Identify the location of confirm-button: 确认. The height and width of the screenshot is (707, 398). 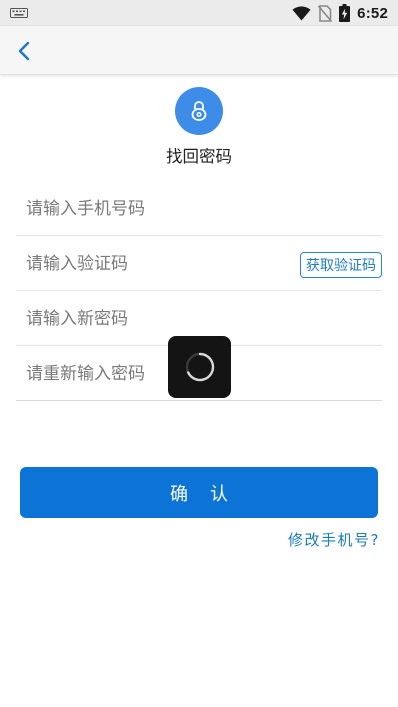
(199, 492).